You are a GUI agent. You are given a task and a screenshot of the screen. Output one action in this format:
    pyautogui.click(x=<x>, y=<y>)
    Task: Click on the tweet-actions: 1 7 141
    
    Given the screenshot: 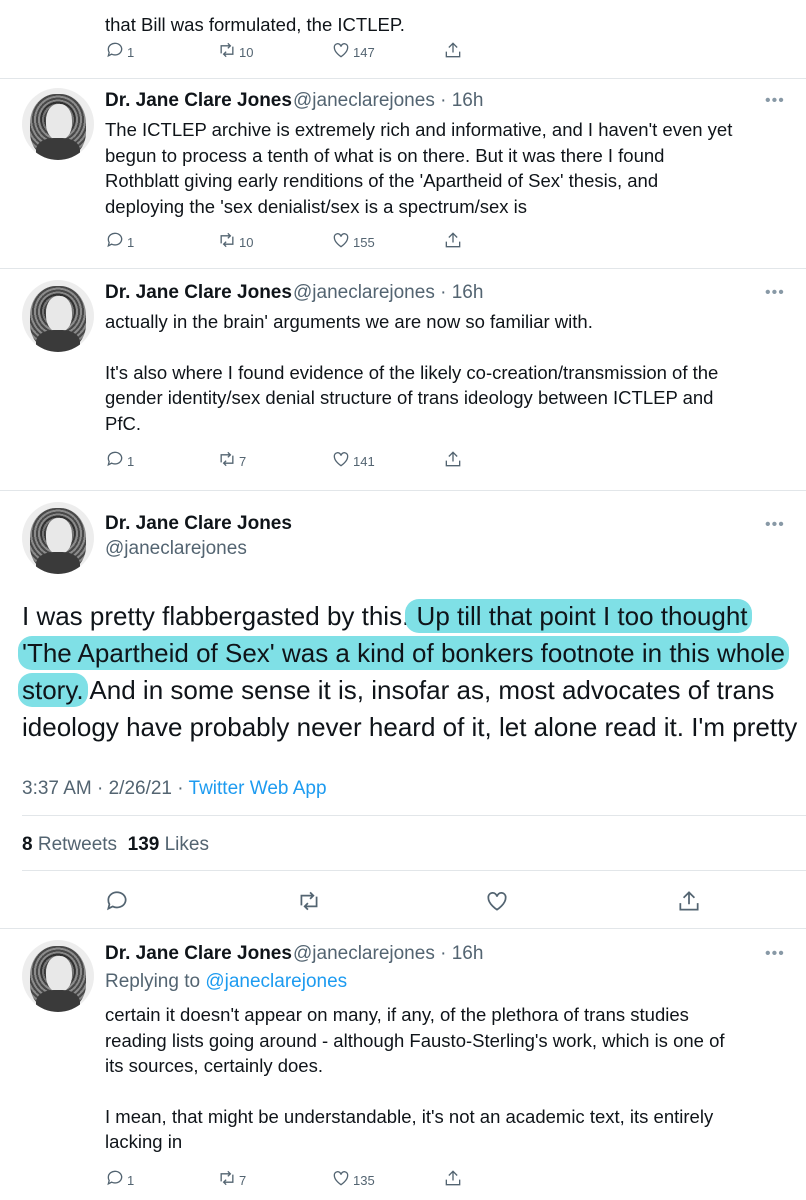 What is the action you would take?
    pyautogui.click(x=285, y=460)
    